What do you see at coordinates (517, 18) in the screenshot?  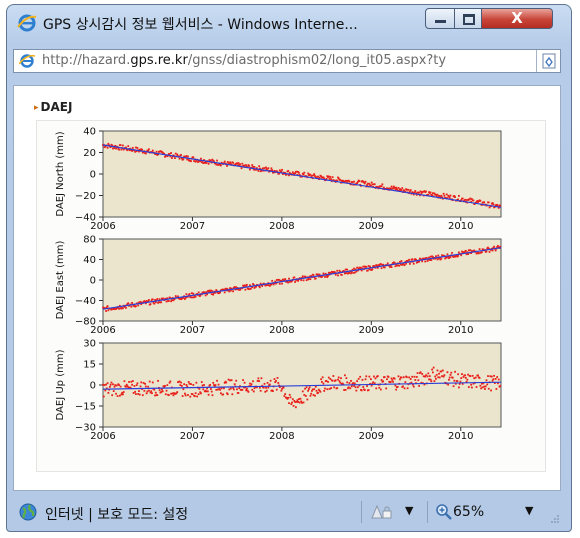 I see `close-button: X` at bounding box center [517, 18].